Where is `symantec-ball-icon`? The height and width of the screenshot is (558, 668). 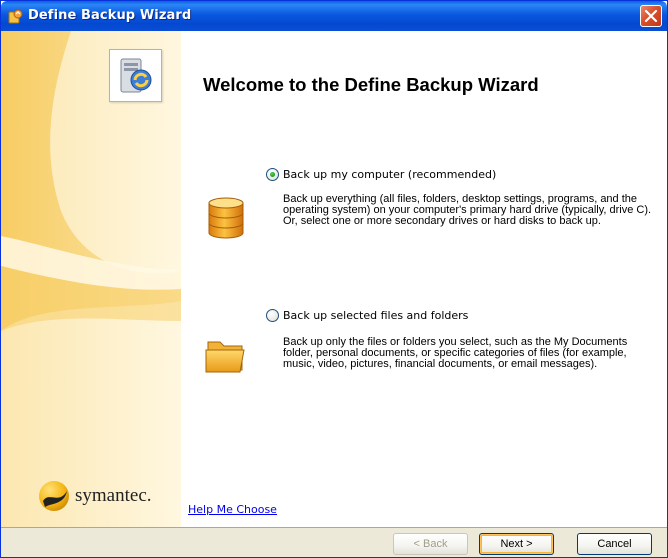
symantec-ball-icon is located at coordinates (54, 496).